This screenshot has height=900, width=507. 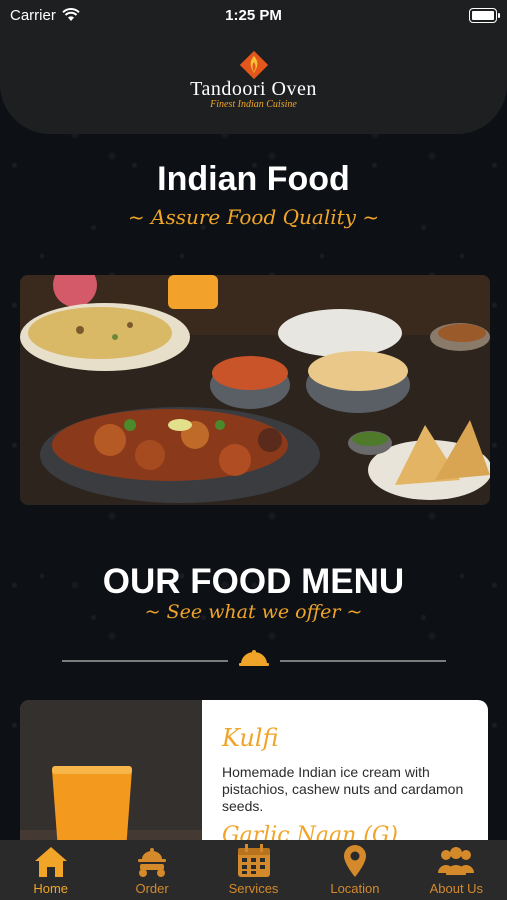 What do you see at coordinates (33, 15) in the screenshot?
I see `carrier-label: Carrier` at bounding box center [33, 15].